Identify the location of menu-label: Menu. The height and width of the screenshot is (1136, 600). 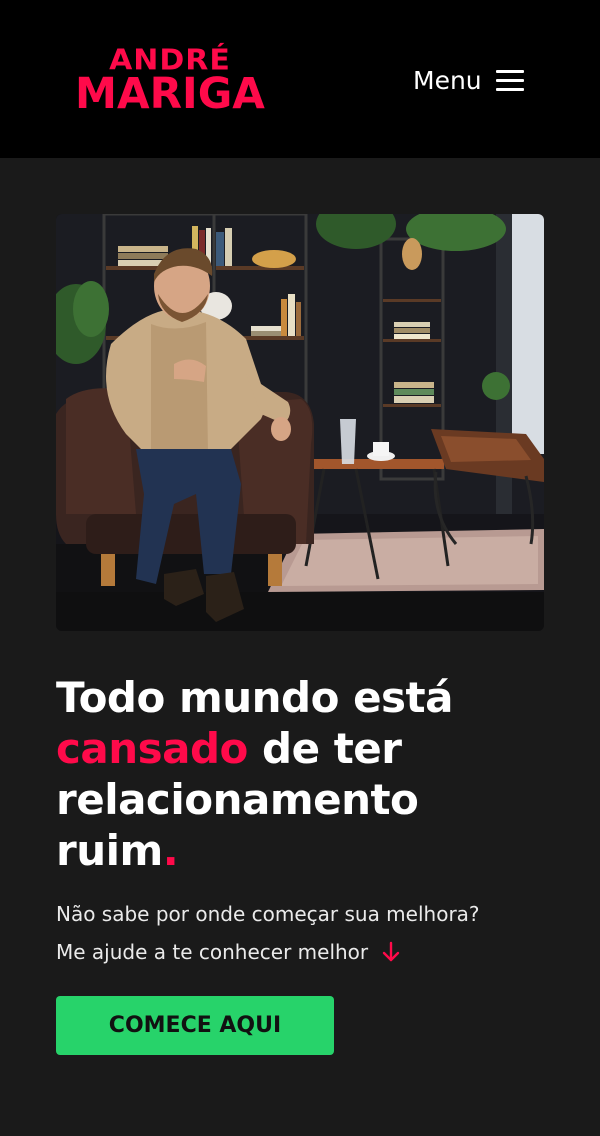
(447, 80).